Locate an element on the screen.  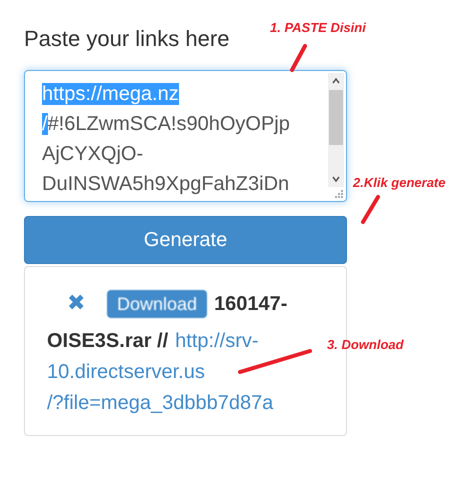
annotation-label: 3. Download is located at coordinates (365, 344).